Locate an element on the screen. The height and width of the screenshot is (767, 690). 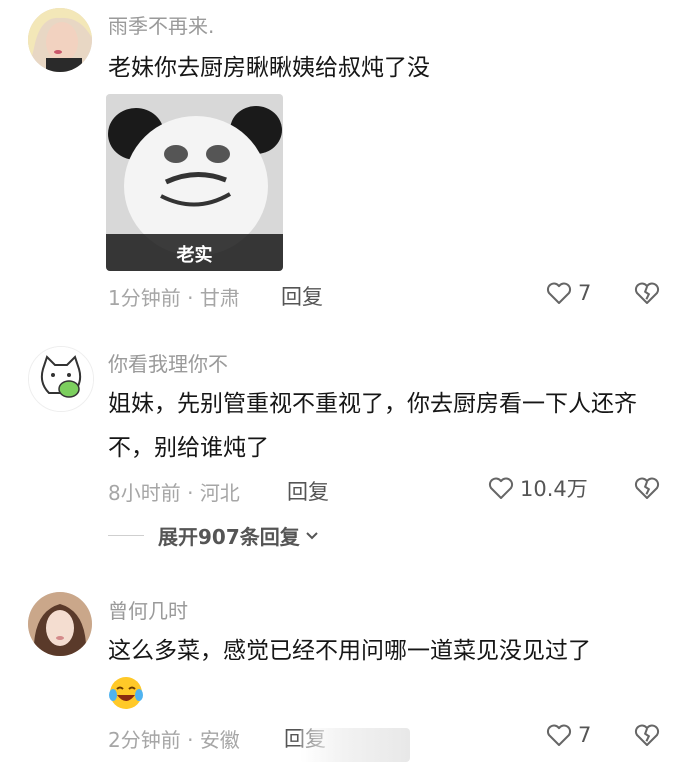
comment-meta: 1分钟前 · 甘肃 is located at coordinates (174, 296).